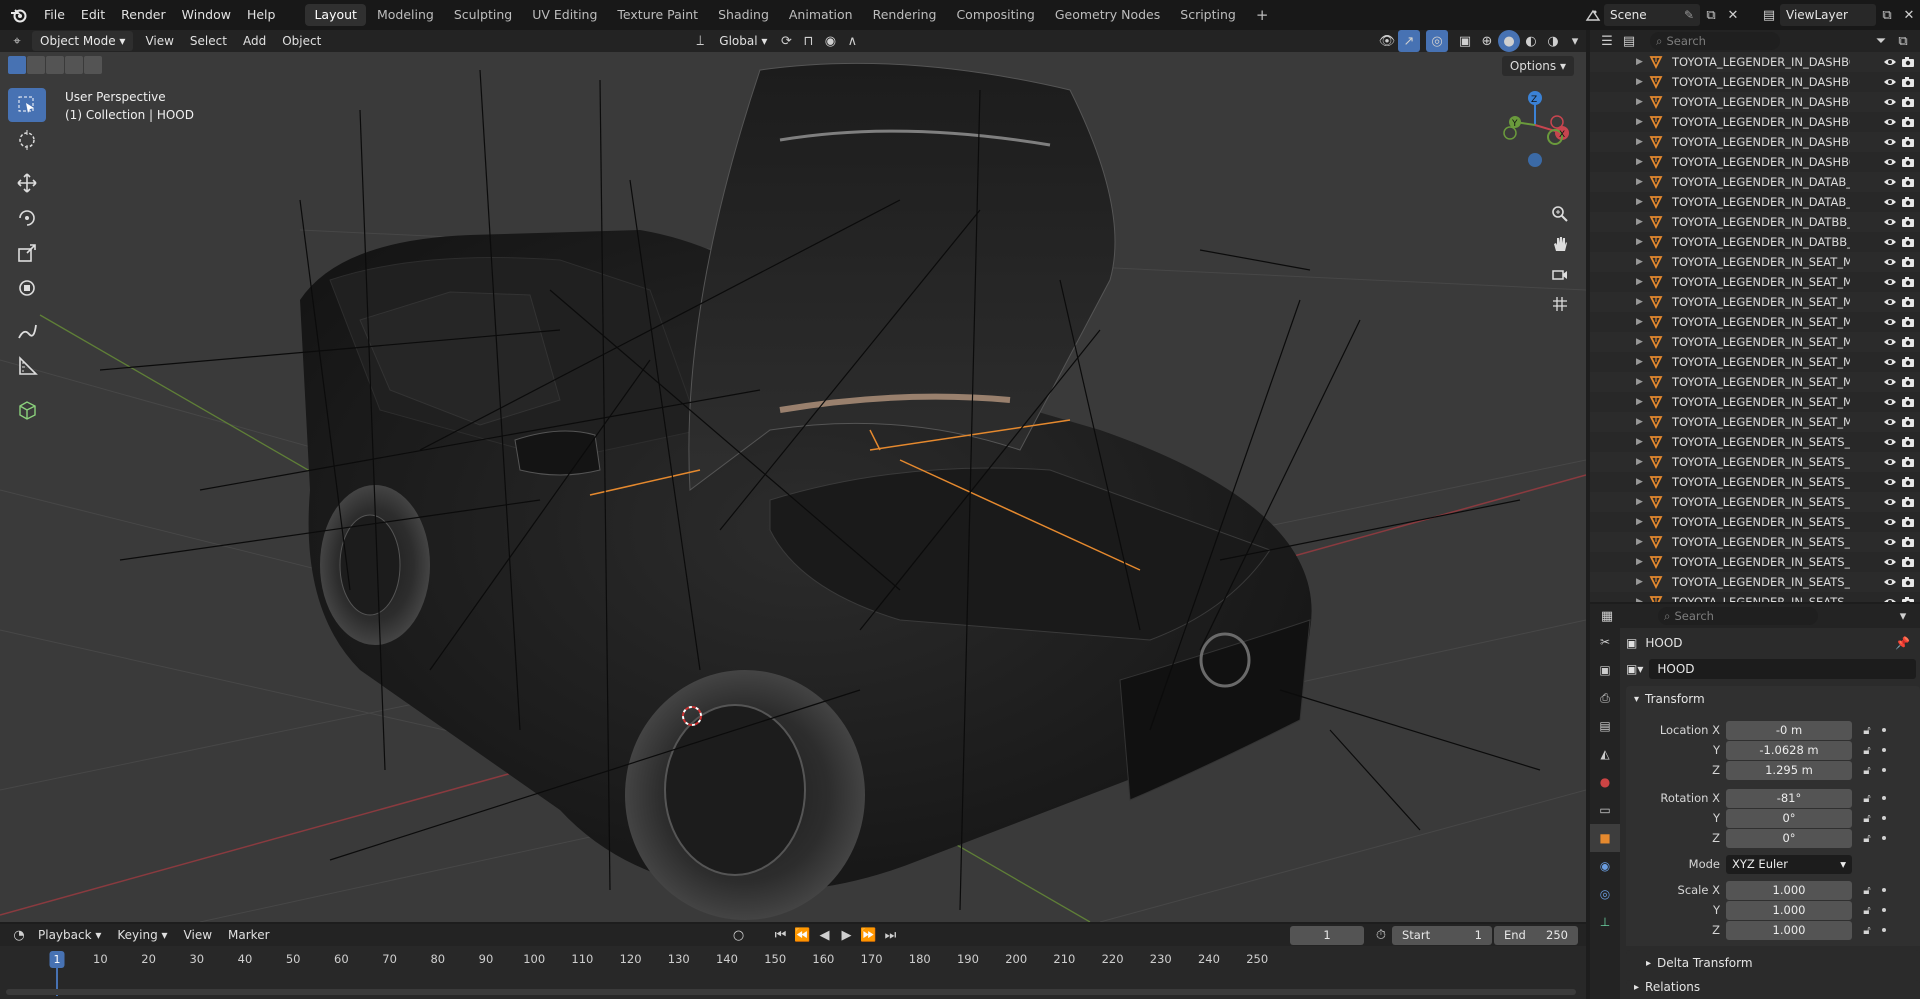 This screenshot has width=1920, height=999. I want to click on object-name-field: HOOD, so click(1782, 669).